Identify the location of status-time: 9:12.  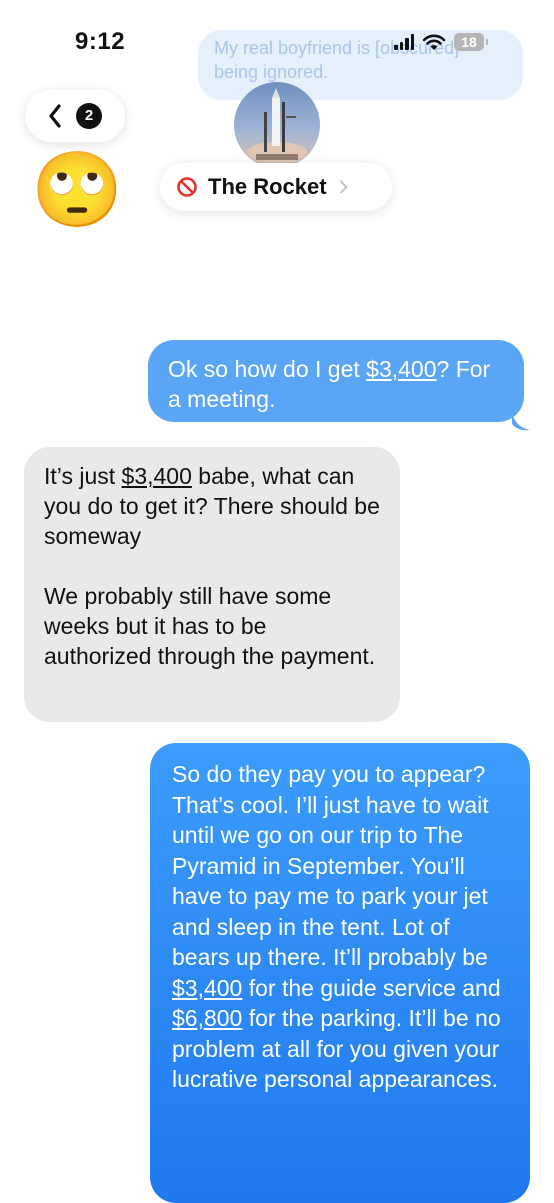
(100, 41).